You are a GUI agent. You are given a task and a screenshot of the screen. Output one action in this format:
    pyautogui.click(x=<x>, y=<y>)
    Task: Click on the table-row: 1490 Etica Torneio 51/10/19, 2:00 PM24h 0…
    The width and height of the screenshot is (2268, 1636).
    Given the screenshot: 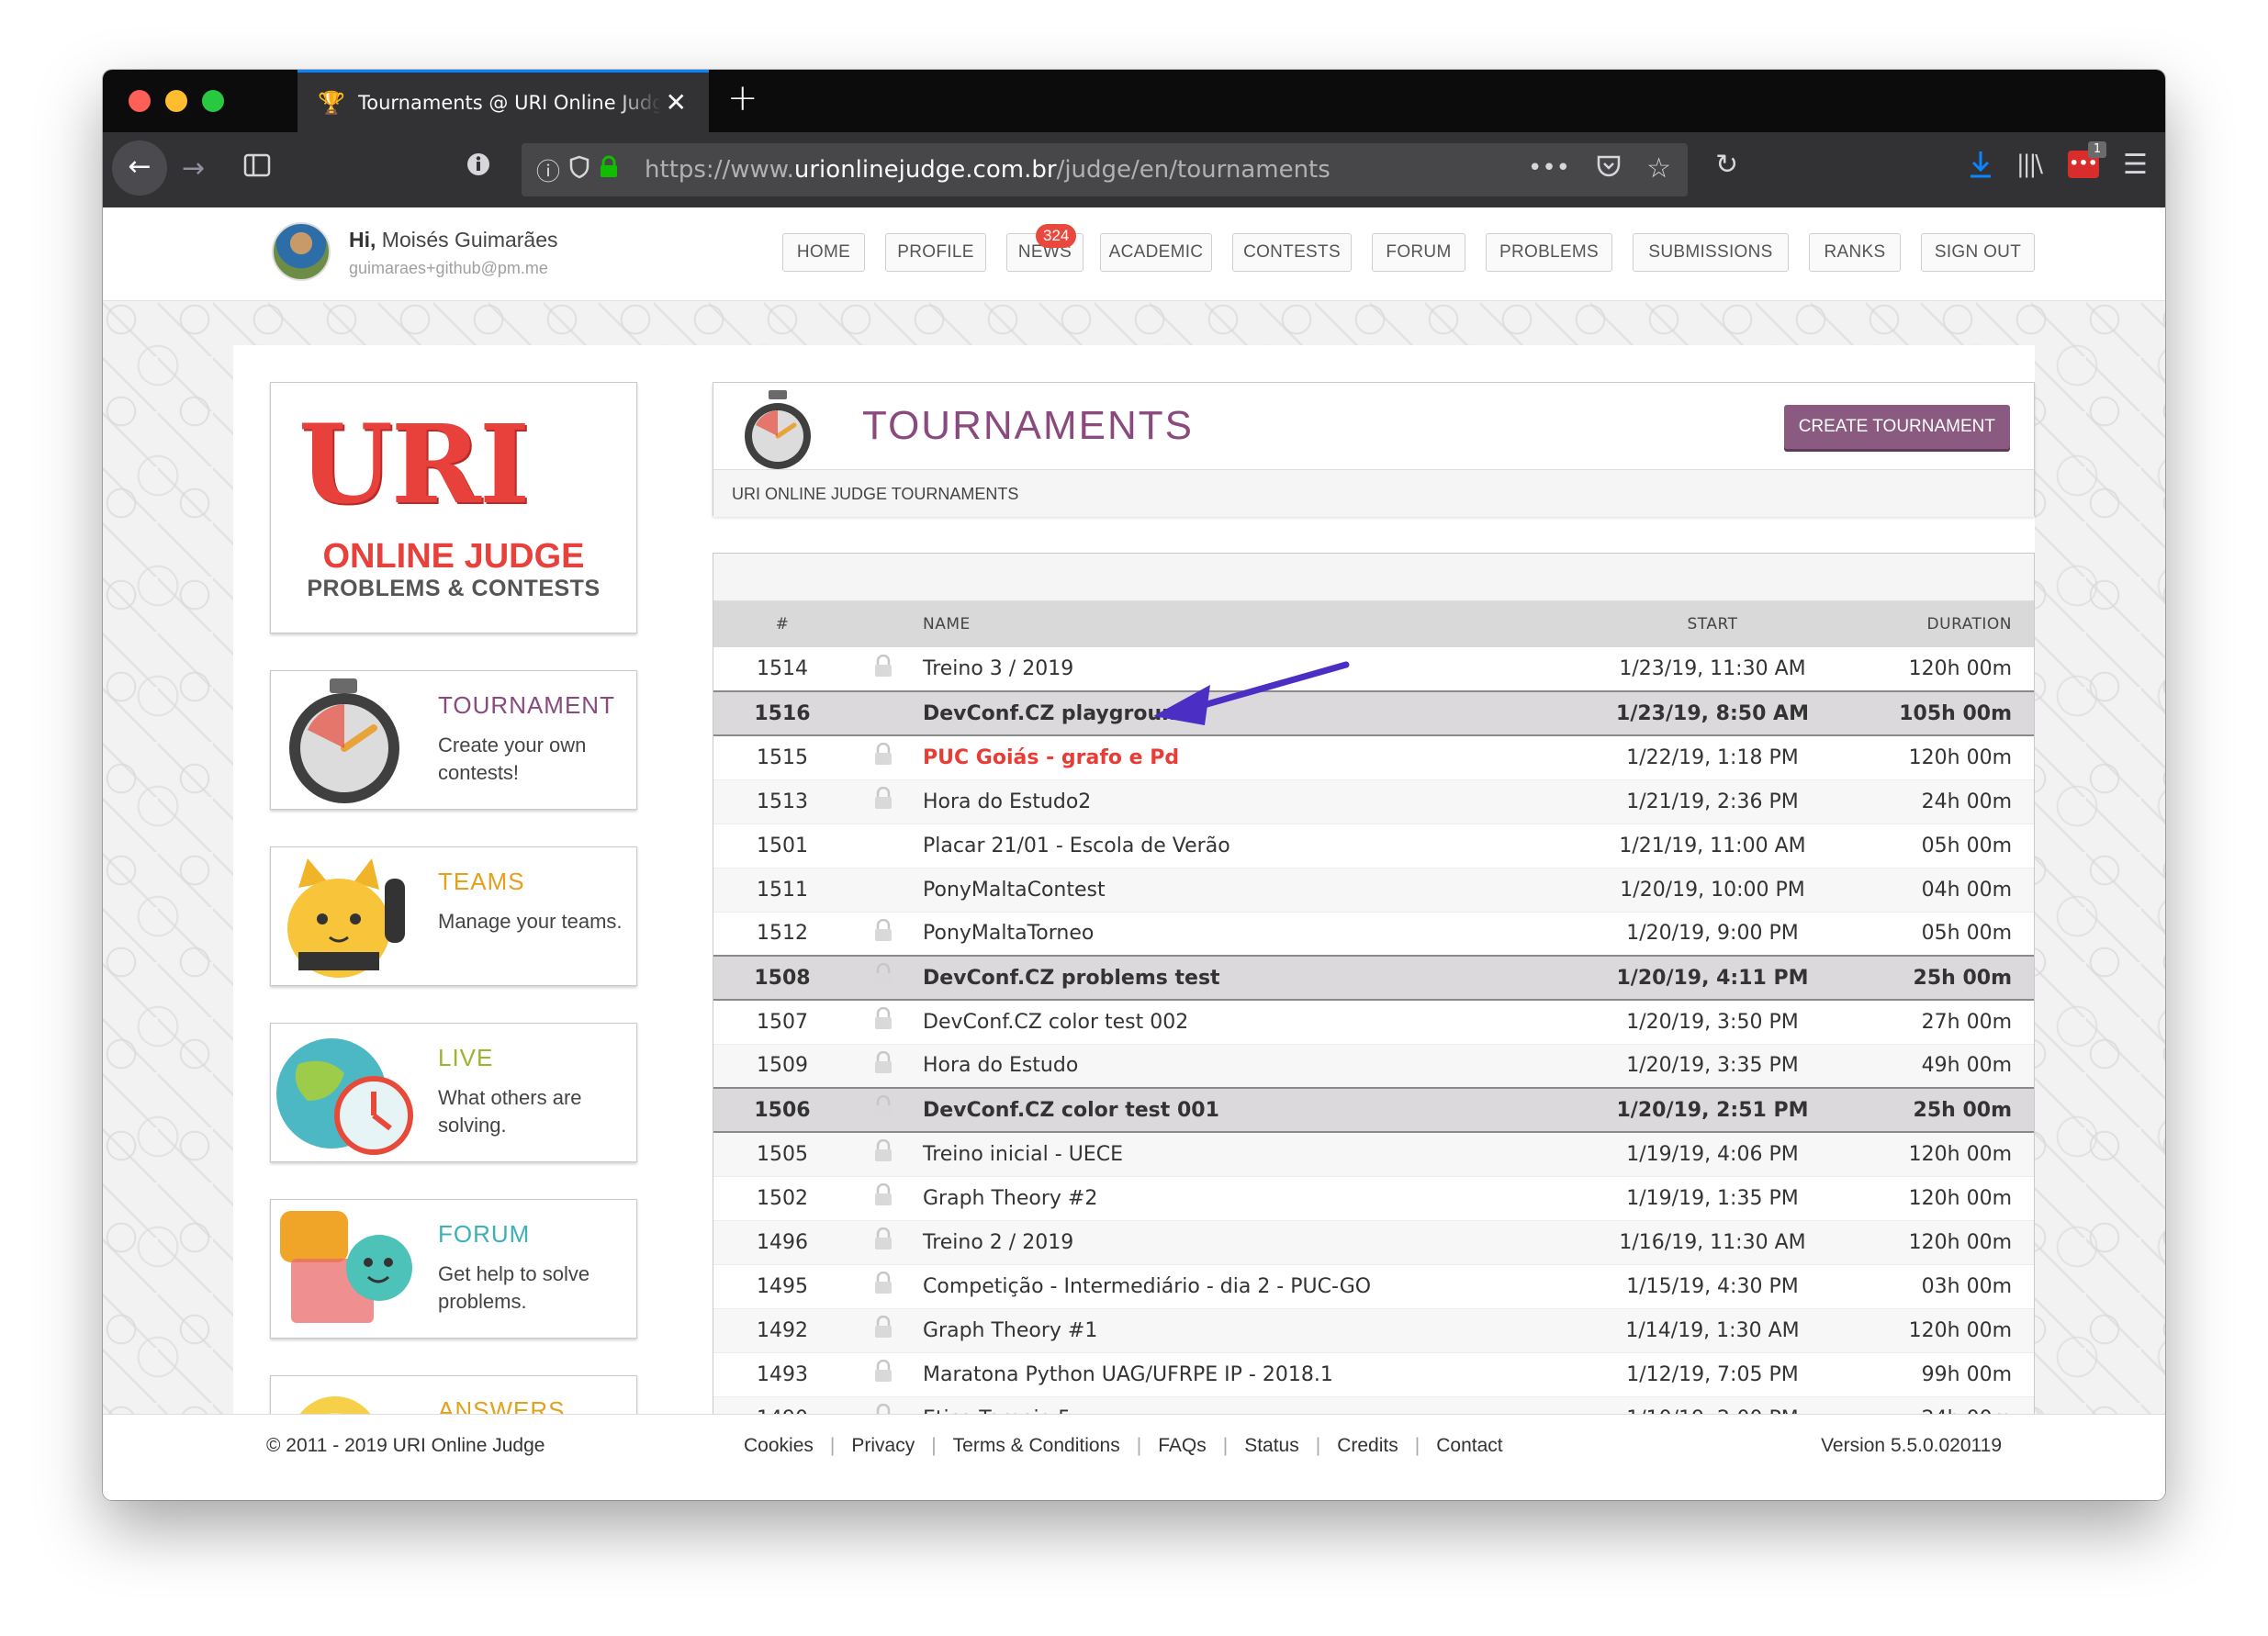 What is the action you would take?
    pyautogui.click(x=1373, y=1405)
    